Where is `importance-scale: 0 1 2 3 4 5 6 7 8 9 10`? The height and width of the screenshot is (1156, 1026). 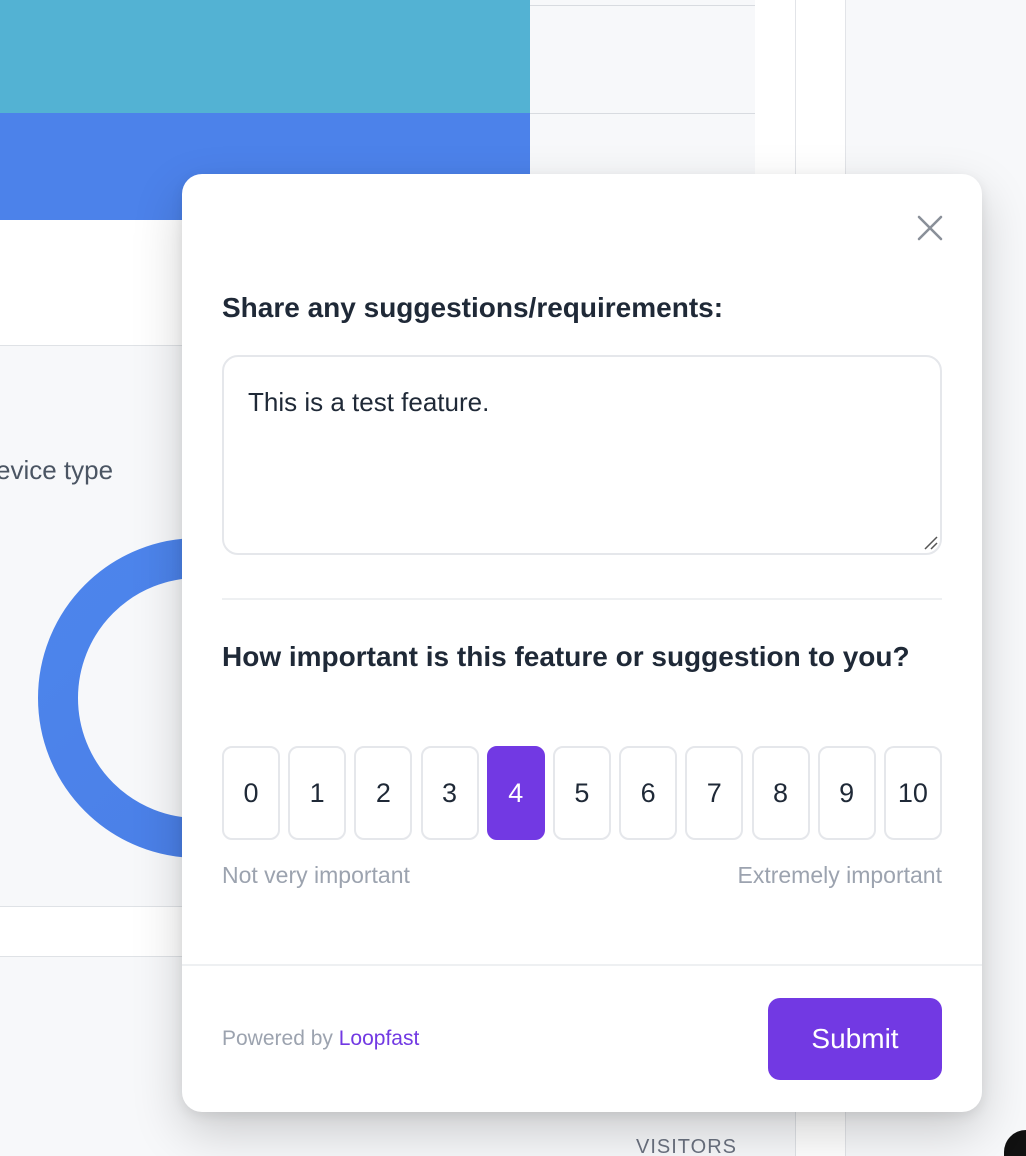 importance-scale: 0 1 2 3 4 5 6 7 8 9 10 is located at coordinates (582, 793).